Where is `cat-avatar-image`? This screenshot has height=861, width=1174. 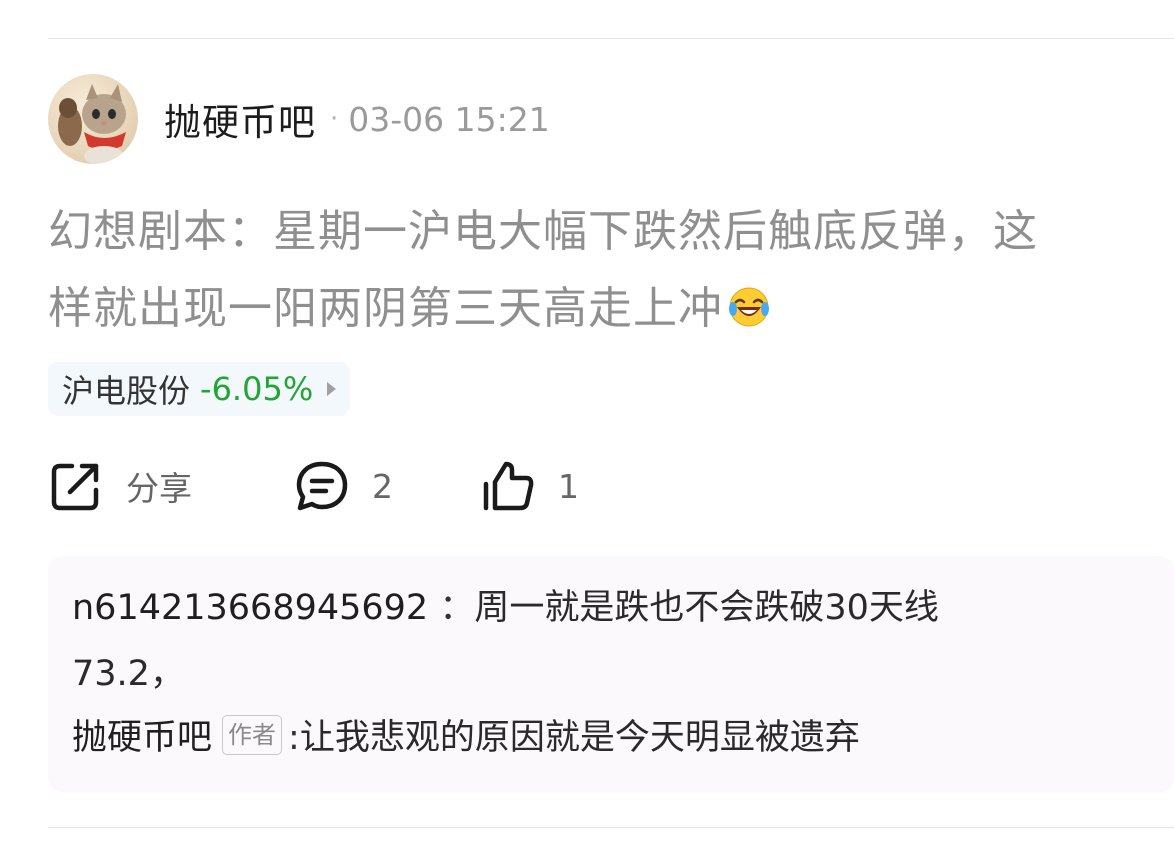 cat-avatar-image is located at coordinates (92, 124).